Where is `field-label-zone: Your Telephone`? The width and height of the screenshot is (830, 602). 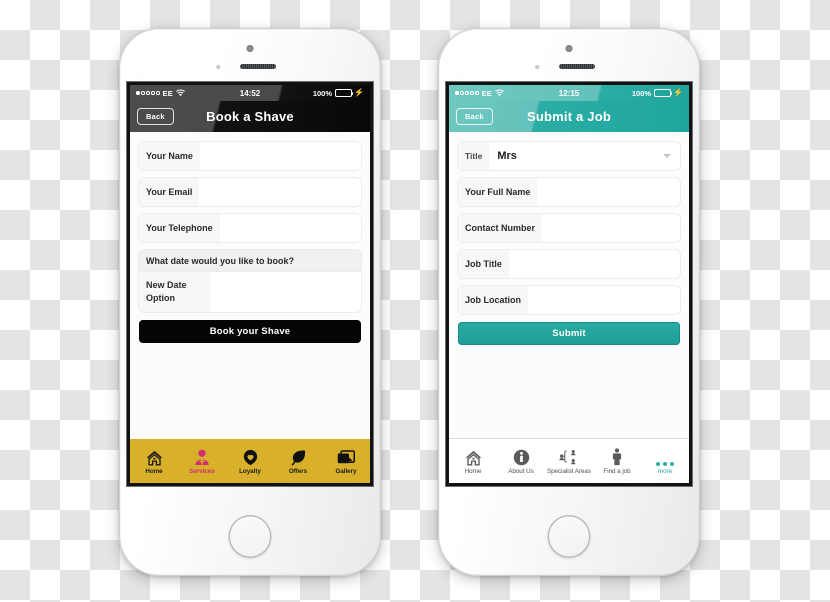 field-label-zone: Your Telephone is located at coordinates (179, 228).